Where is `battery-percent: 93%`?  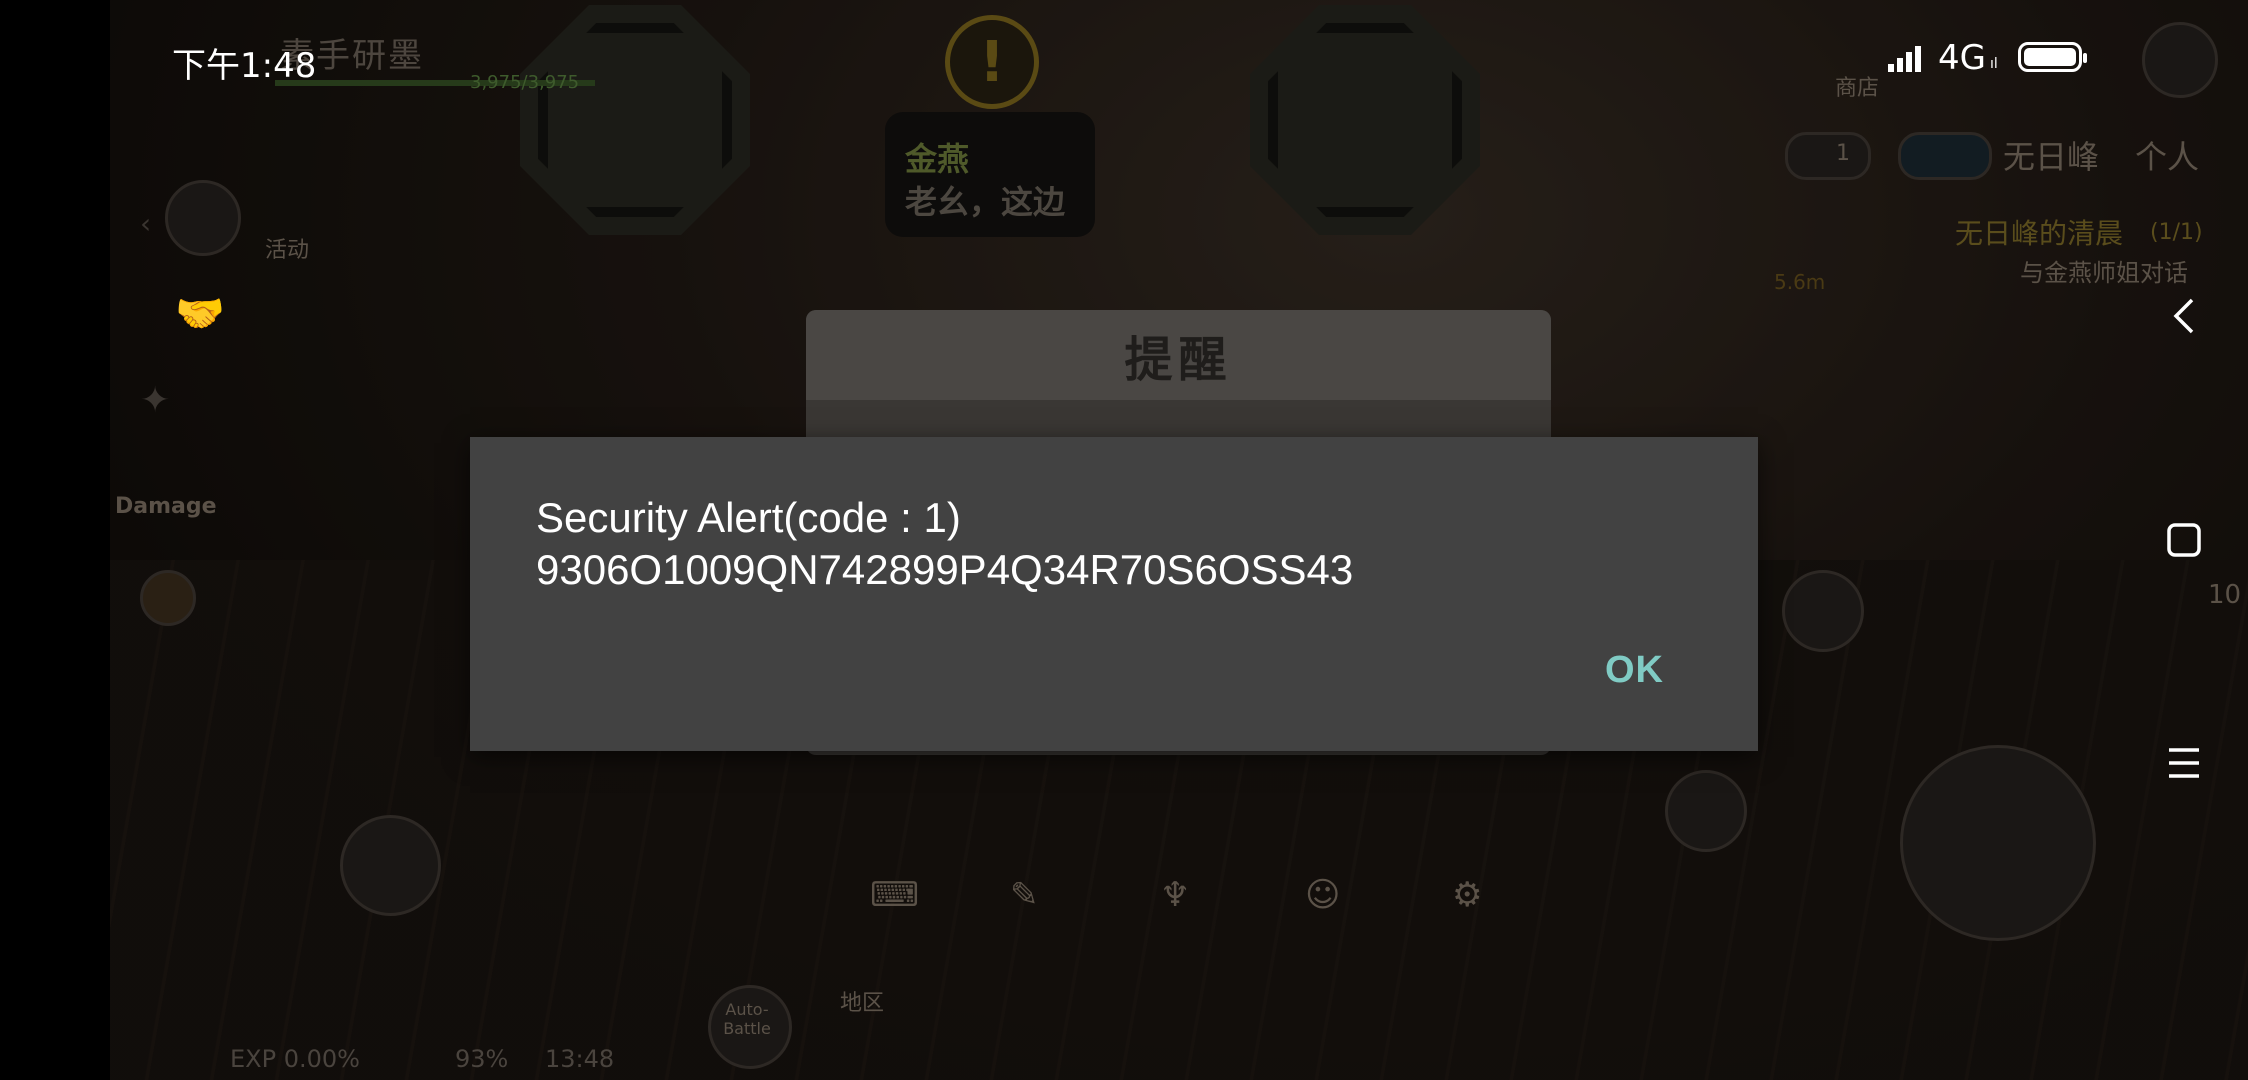 battery-percent: 93% is located at coordinates (482, 1059).